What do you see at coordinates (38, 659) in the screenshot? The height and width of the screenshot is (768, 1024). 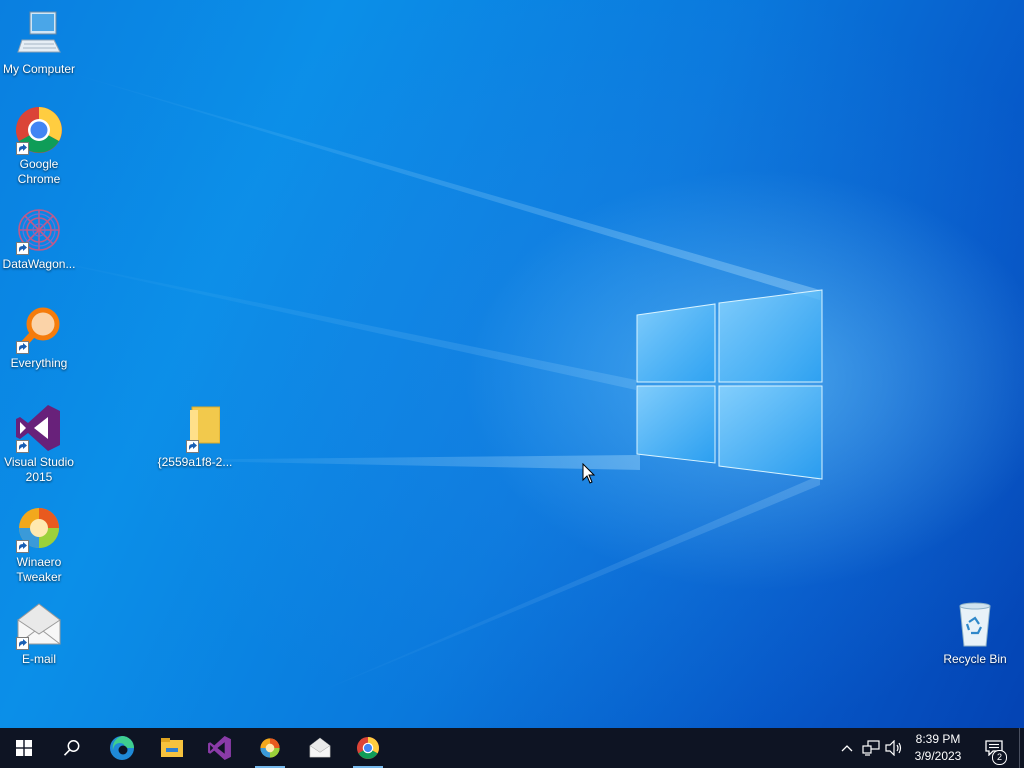 I see `desktop-icon-label: E-mail` at bounding box center [38, 659].